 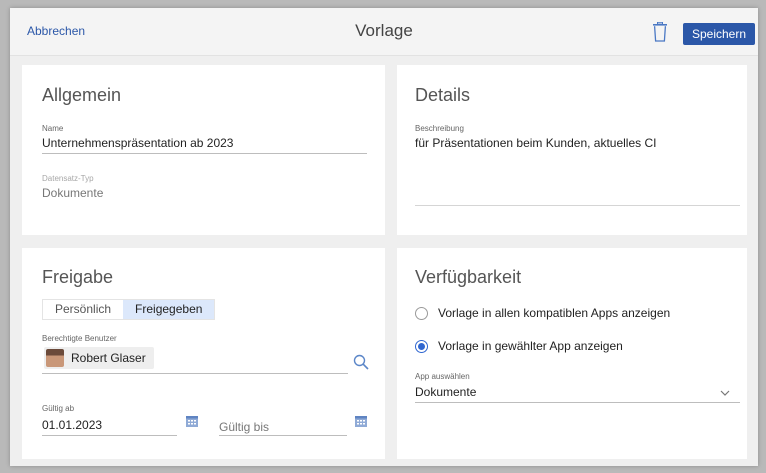 What do you see at coordinates (443, 95) in the screenshot?
I see `details-title: Details` at bounding box center [443, 95].